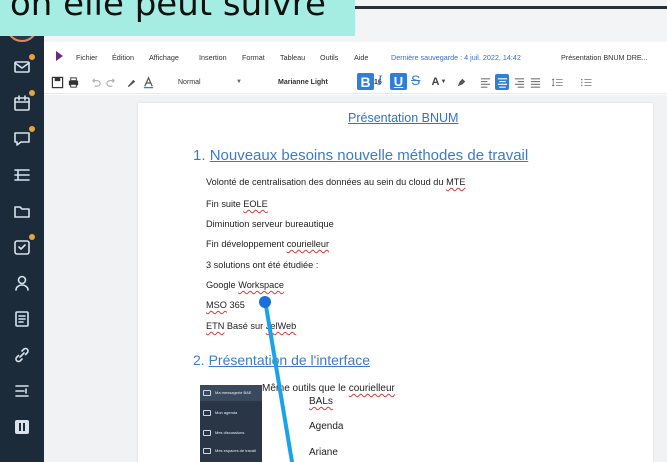  Describe the element at coordinates (189, 82) in the screenshot. I see `paragraph-style-value: Normal` at that location.